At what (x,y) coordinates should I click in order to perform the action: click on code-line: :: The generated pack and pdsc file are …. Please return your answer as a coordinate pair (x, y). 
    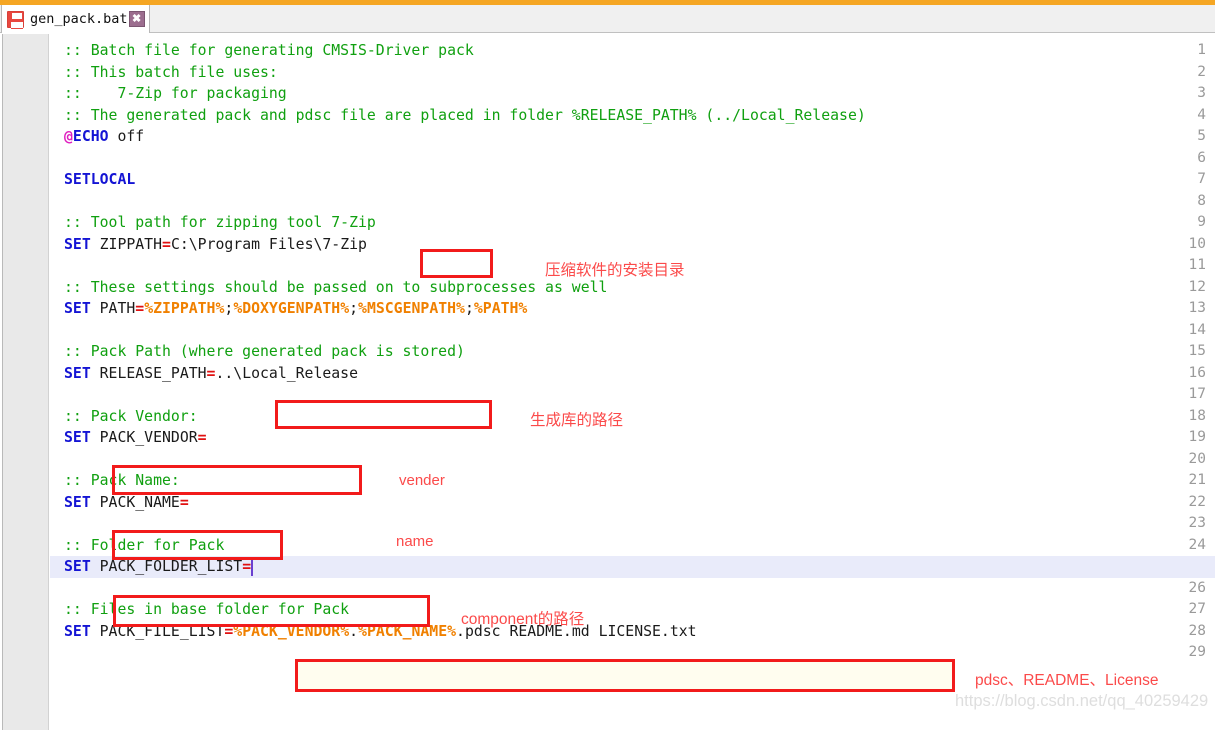
    Looking at the image, I should click on (632, 116).